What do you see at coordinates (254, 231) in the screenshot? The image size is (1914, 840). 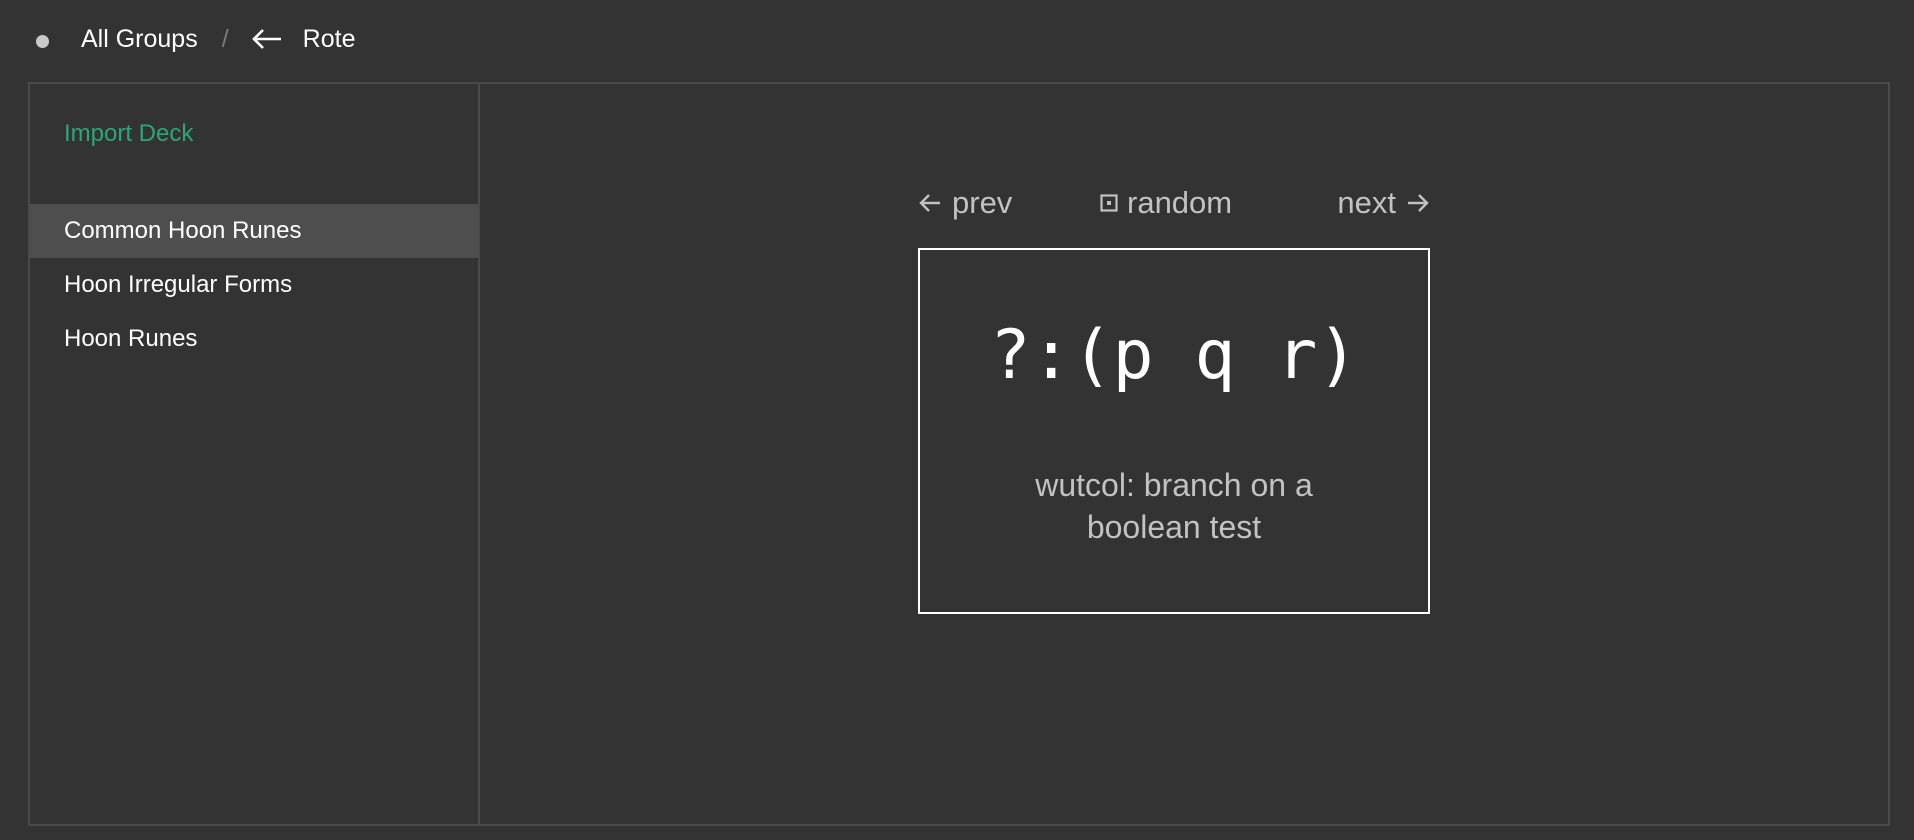 I see `sidebar-item-common-hoon-runes: Common Hoon Runes` at bounding box center [254, 231].